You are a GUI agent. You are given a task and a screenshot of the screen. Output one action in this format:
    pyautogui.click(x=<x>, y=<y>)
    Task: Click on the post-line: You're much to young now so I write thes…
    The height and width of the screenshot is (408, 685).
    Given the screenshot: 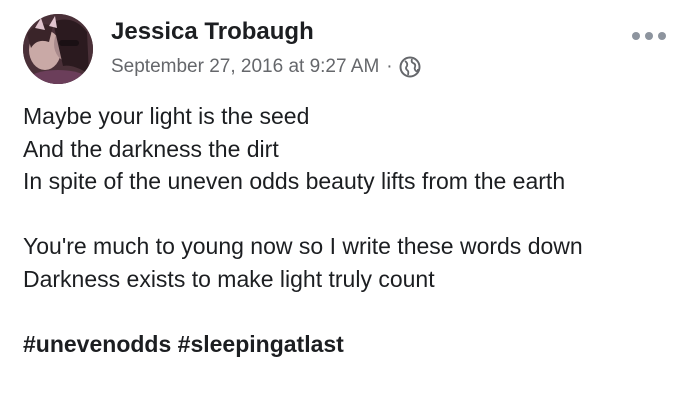 What is the action you would take?
    pyautogui.click(x=303, y=246)
    